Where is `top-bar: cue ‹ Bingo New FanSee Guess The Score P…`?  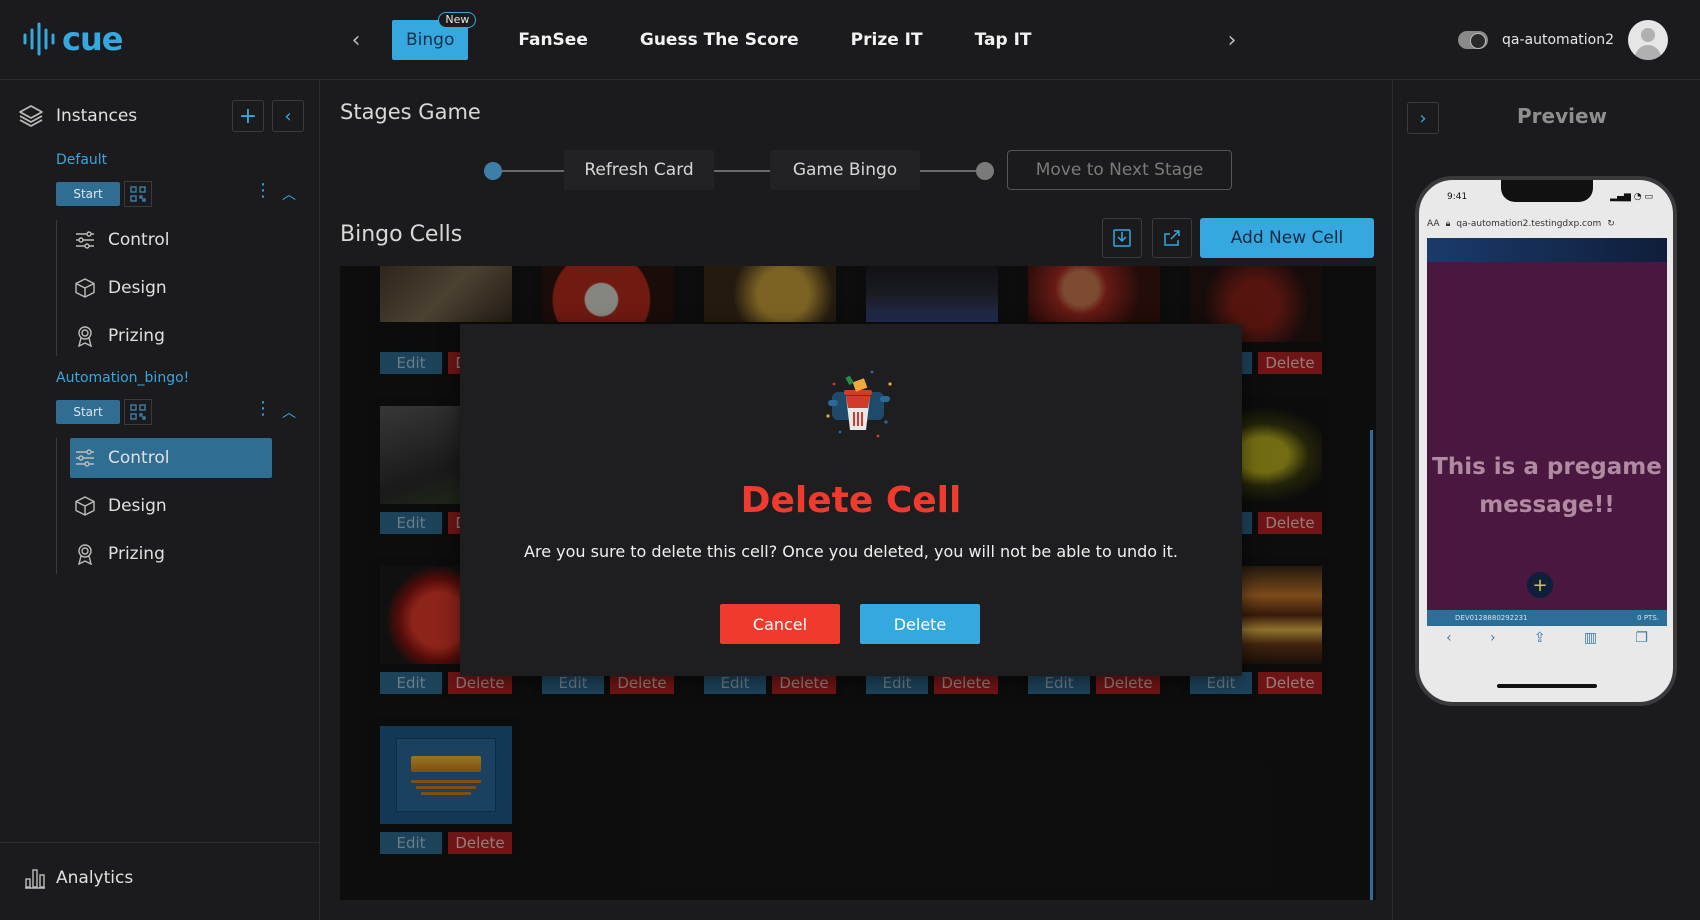
top-bar: cue ‹ Bingo New FanSee Guess The Score P… is located at coordinates (850, 40).